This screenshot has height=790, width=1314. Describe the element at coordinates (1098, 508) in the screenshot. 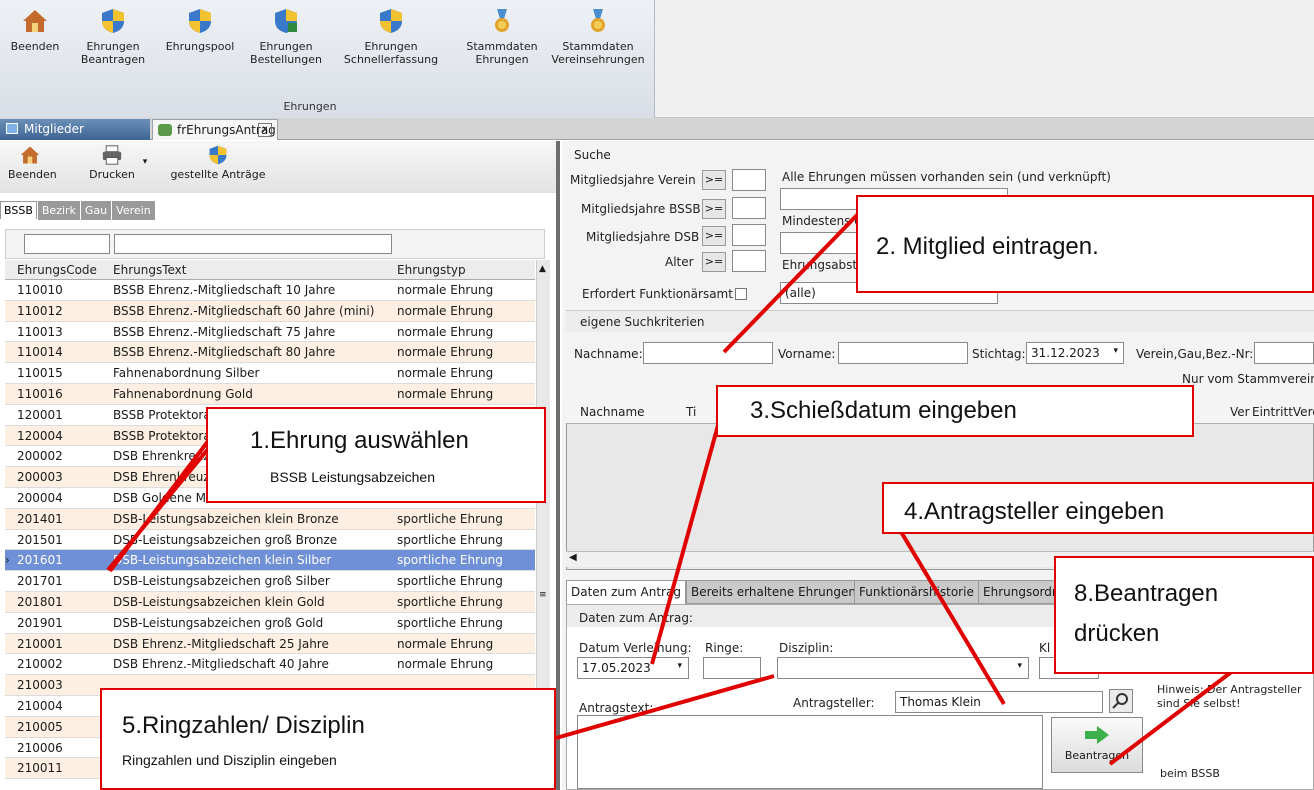

I see `callout-4: 4.Antragsteller eingeben` at that location.